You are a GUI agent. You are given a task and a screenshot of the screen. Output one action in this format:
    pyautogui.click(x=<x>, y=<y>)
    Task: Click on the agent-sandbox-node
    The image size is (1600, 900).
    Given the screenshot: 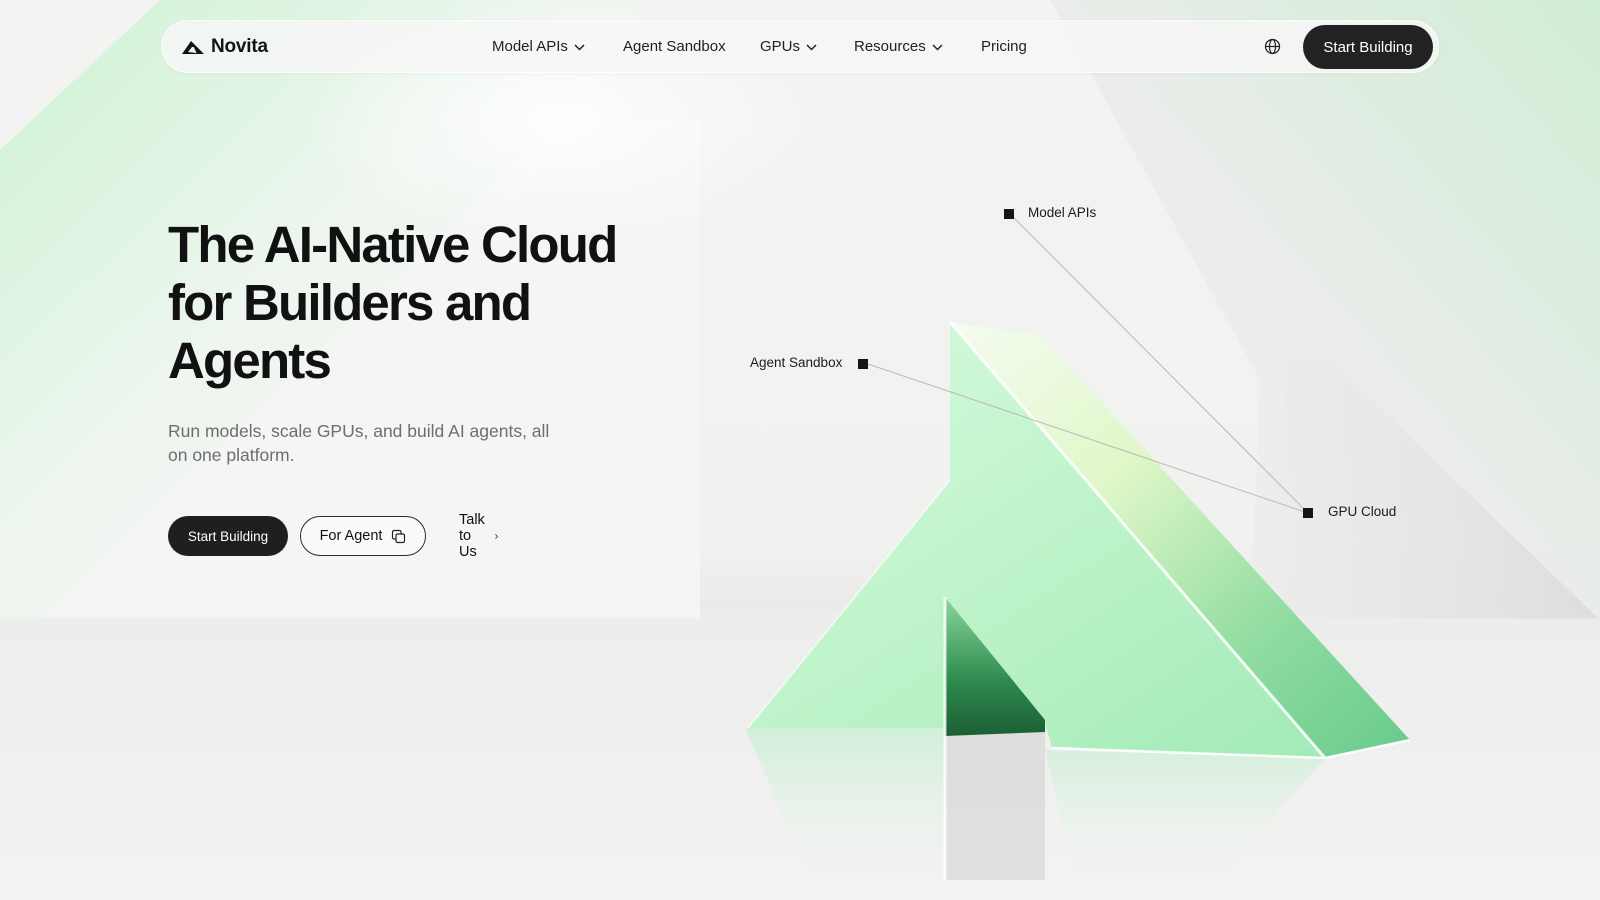 What is the action you would take?
    pyautogui.click(x=863, y=364)
    